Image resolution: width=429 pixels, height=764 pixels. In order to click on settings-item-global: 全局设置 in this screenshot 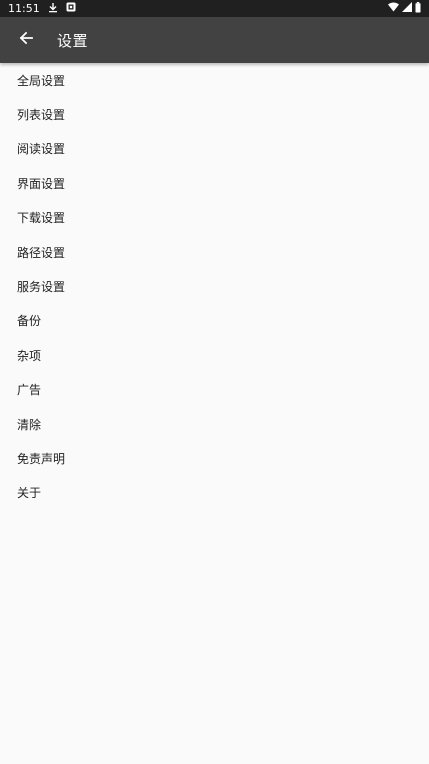, I will do `click(214, 80)`.